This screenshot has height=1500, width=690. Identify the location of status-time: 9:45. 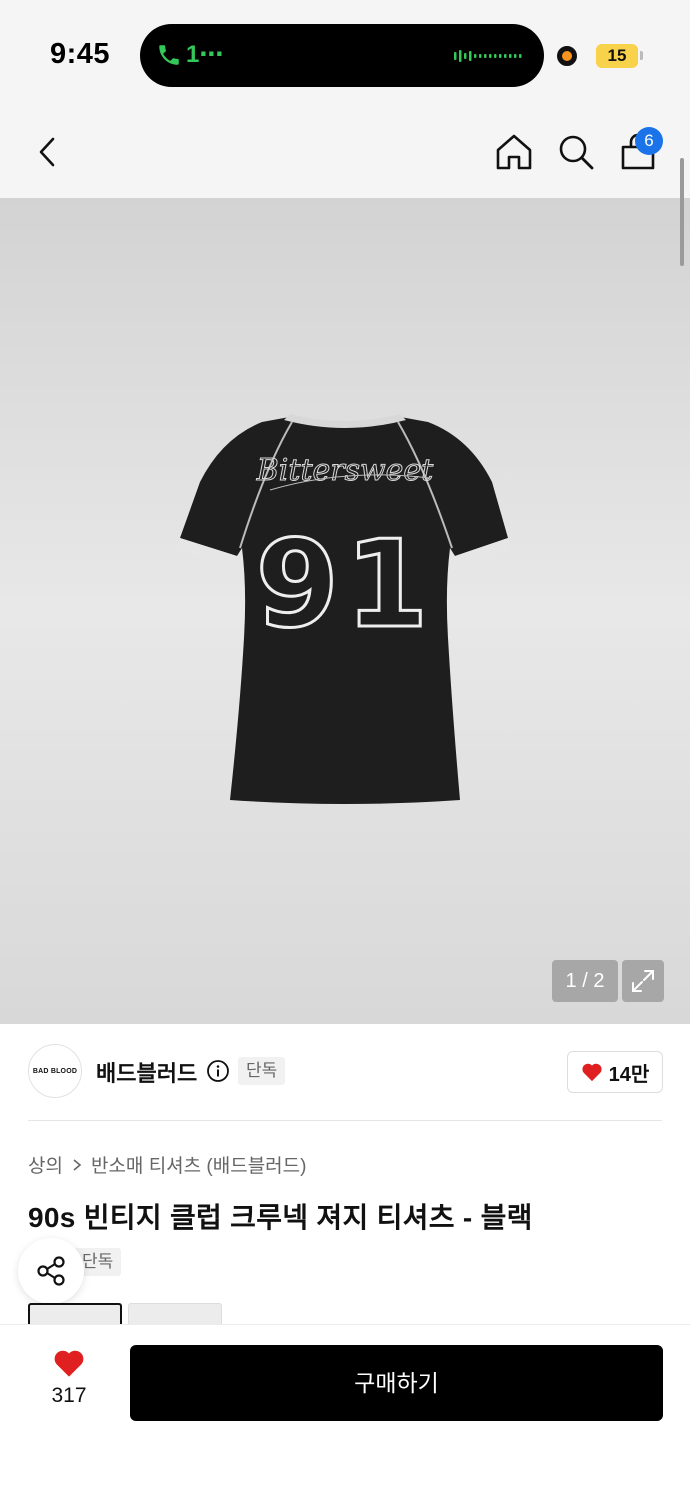
(80, 54).